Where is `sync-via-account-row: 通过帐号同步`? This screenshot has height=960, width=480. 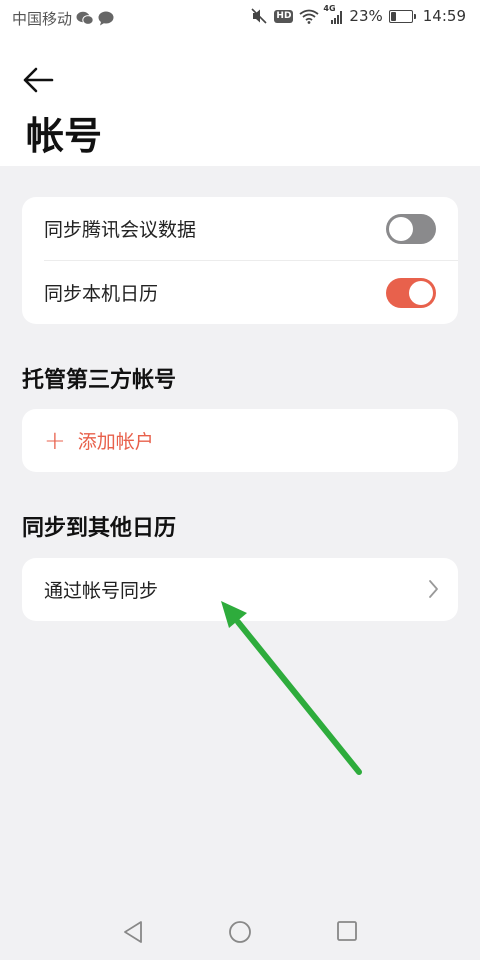 sync-via-account-row: 通过帐号同步 is located at coordinates (240, 589).